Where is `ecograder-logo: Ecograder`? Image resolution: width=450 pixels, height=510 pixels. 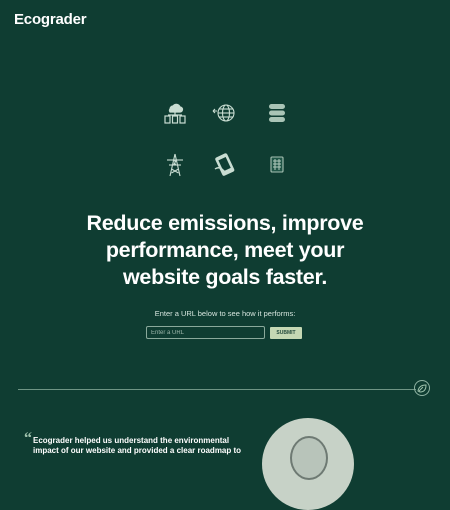
ecograder-logo: Ecograder is located at coordinates (50, 19).